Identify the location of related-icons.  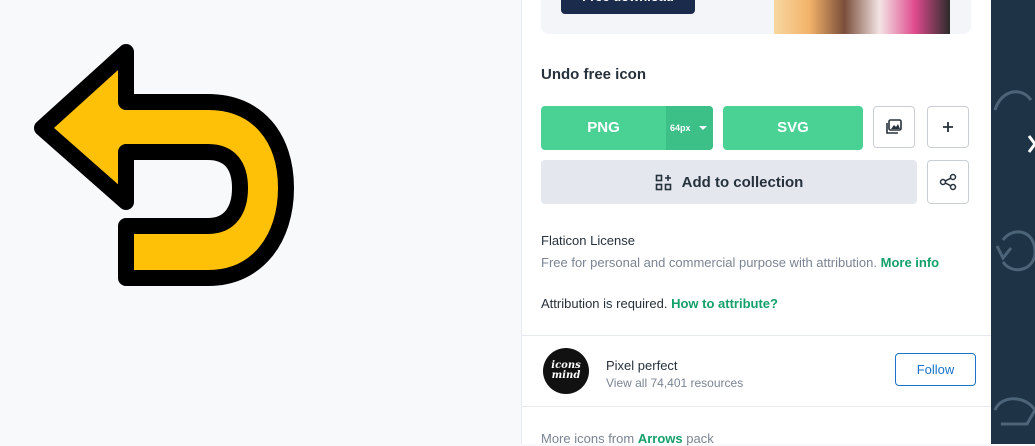
(1014, 258).